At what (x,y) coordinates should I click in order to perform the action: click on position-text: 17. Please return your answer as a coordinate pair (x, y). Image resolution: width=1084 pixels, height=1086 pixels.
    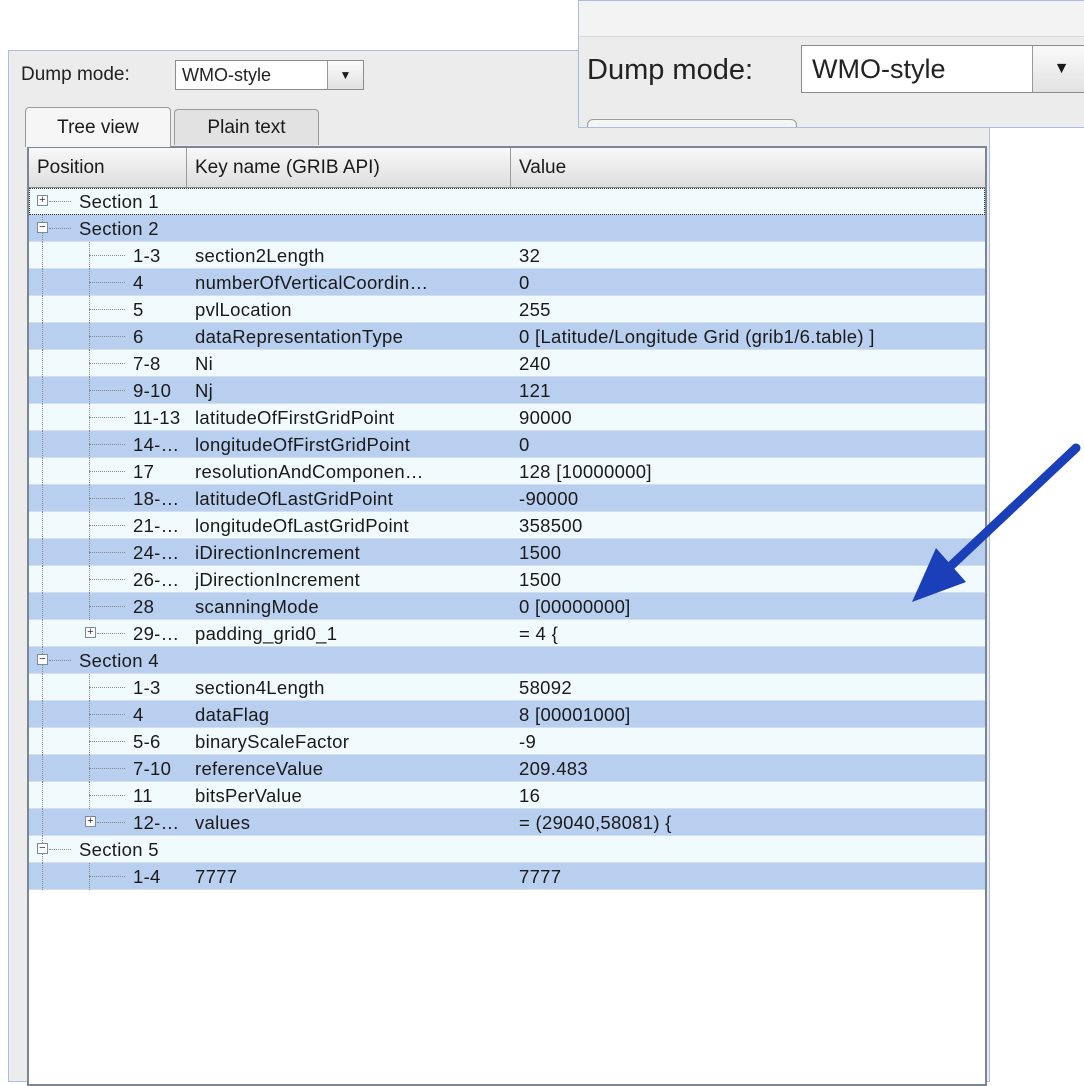
    Looking at the image, I should click on (144, 471).